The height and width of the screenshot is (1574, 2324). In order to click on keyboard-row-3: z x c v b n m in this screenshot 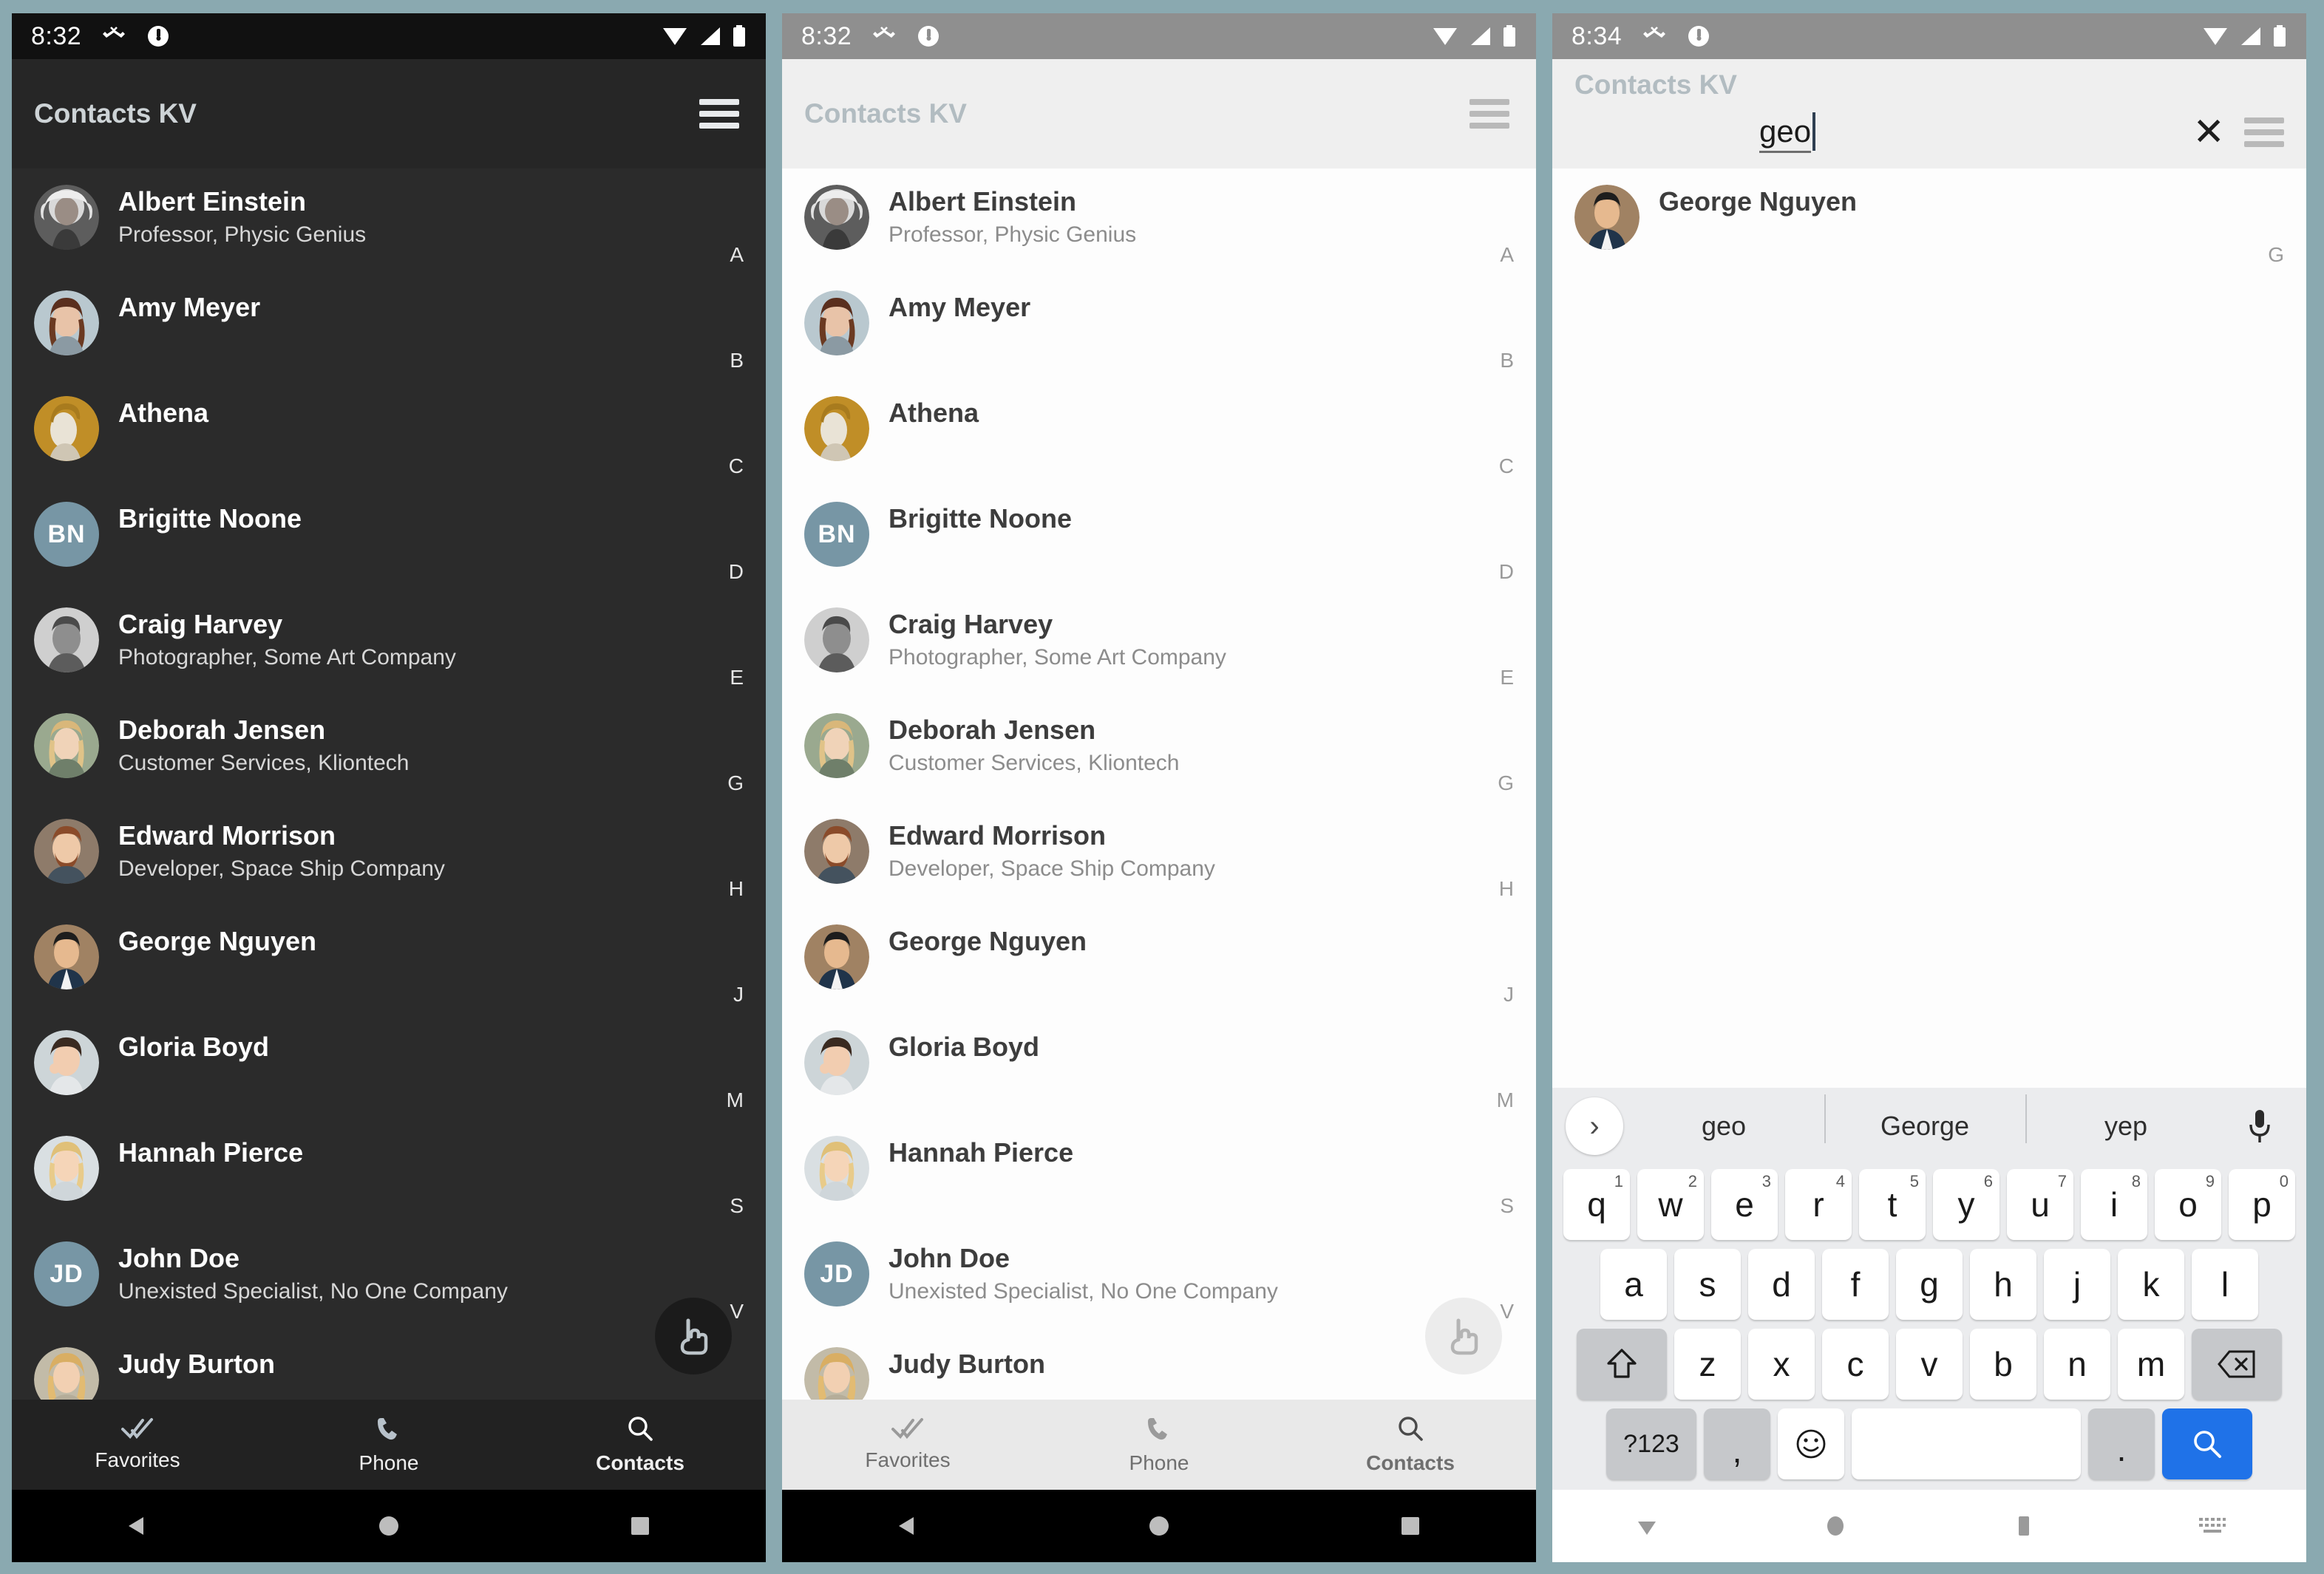, I will do `click(1929, 1364)`.